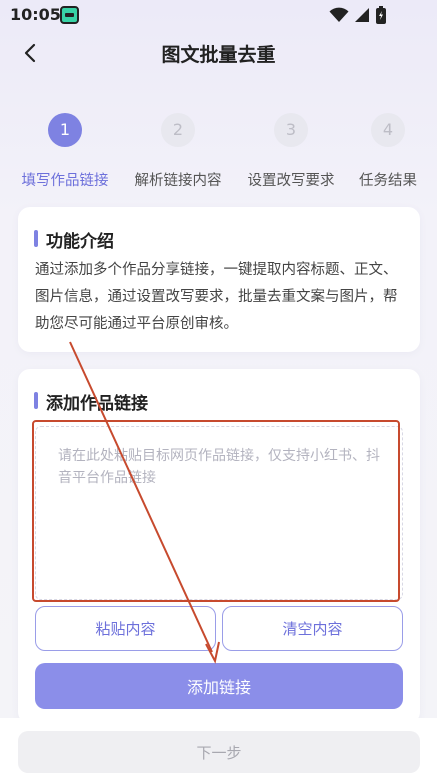 This screenshot has height=777, width=437. I want to click on step-1-circle: 1, so click(65, 130).